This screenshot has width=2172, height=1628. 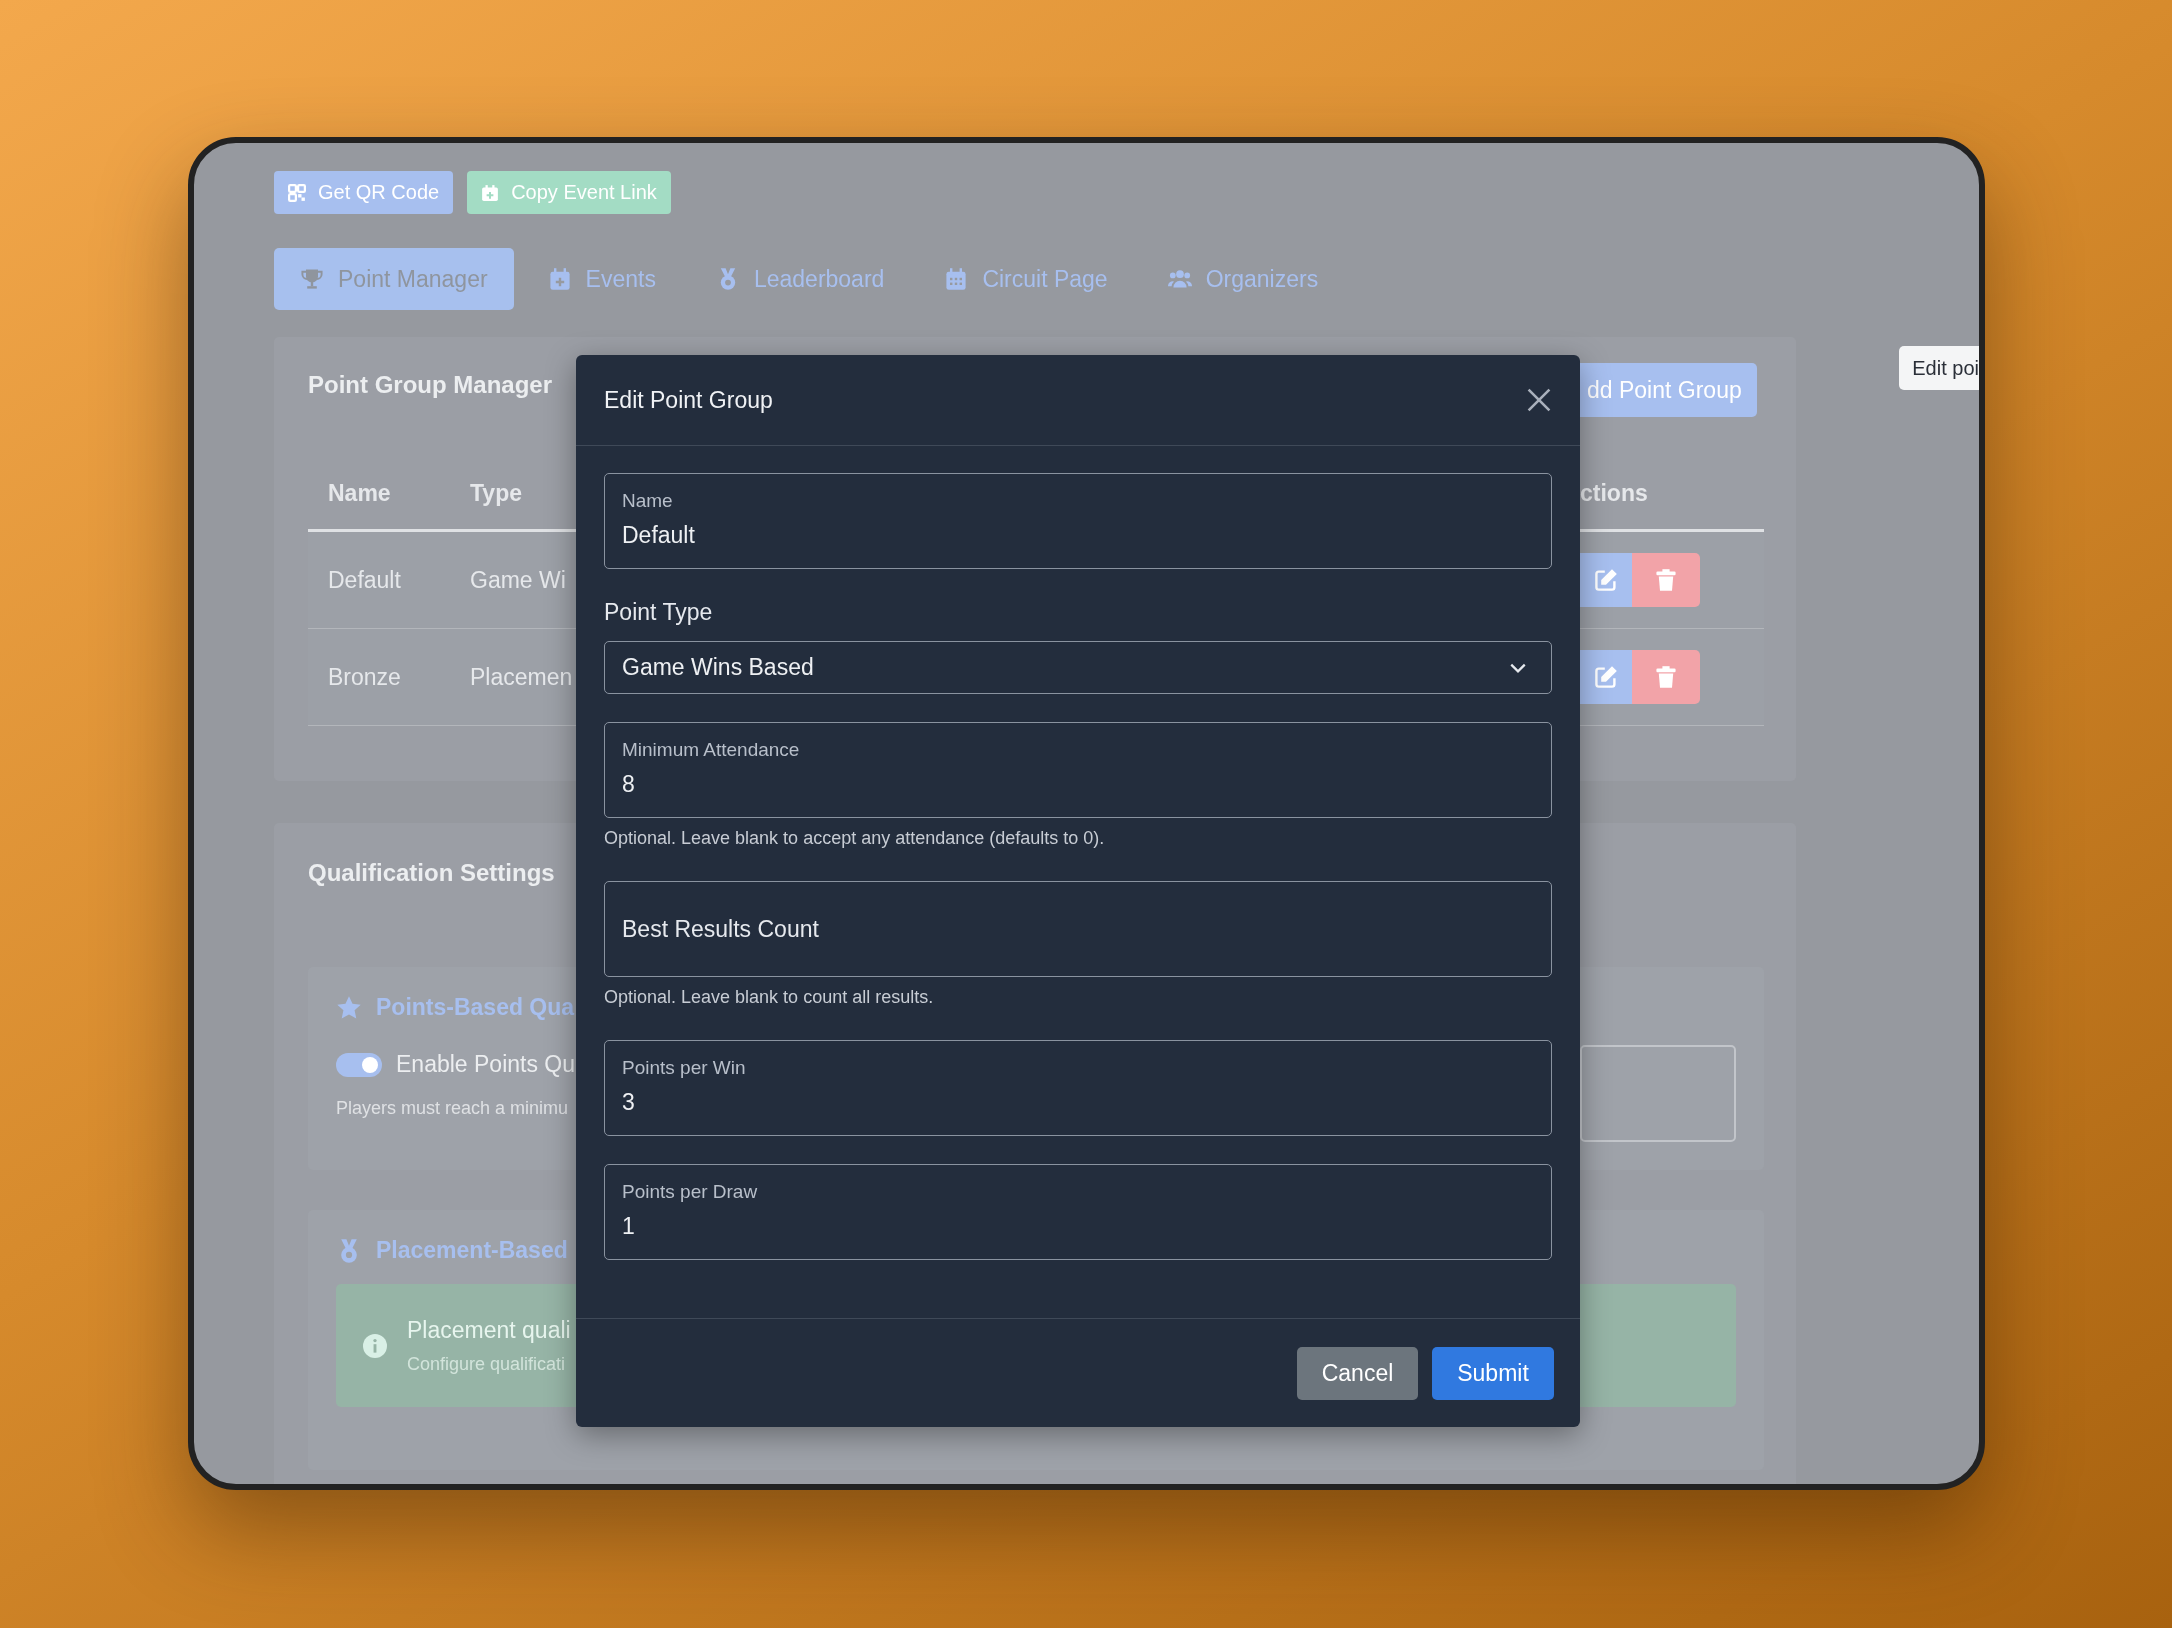 What do you see at coordinates (518, 580) in the screenshot?
I see `table-cell: Game Wi` at bounding box center [518, 580].